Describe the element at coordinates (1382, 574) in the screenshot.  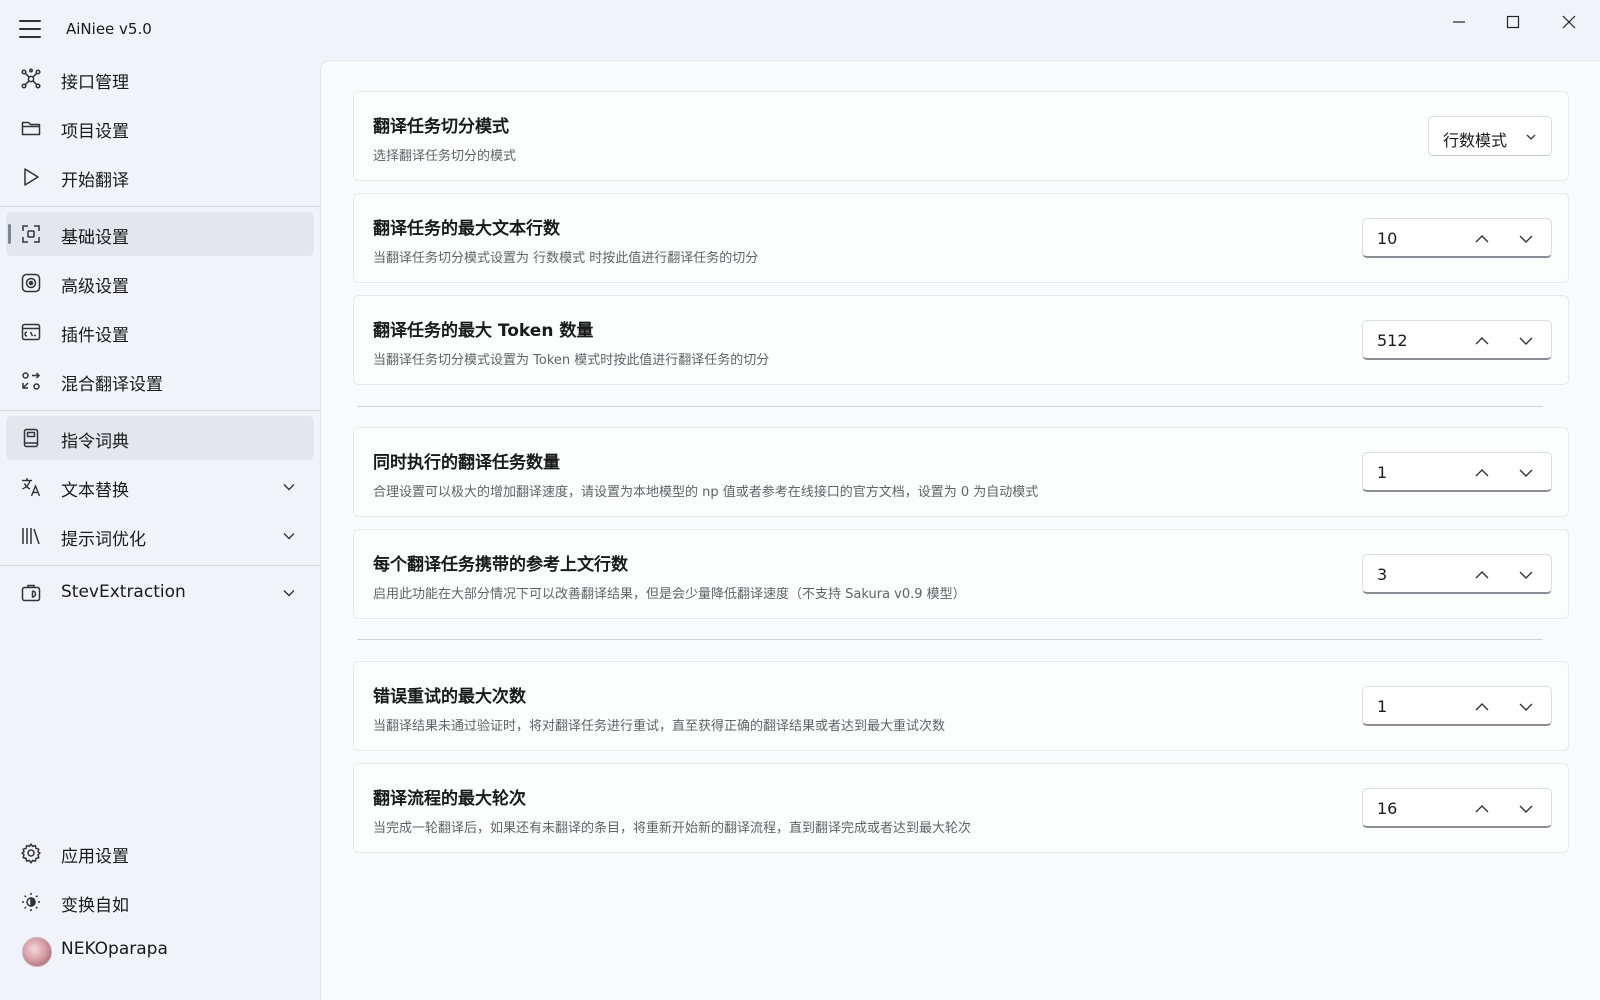
I see `spinbox-value: 3` at that location.